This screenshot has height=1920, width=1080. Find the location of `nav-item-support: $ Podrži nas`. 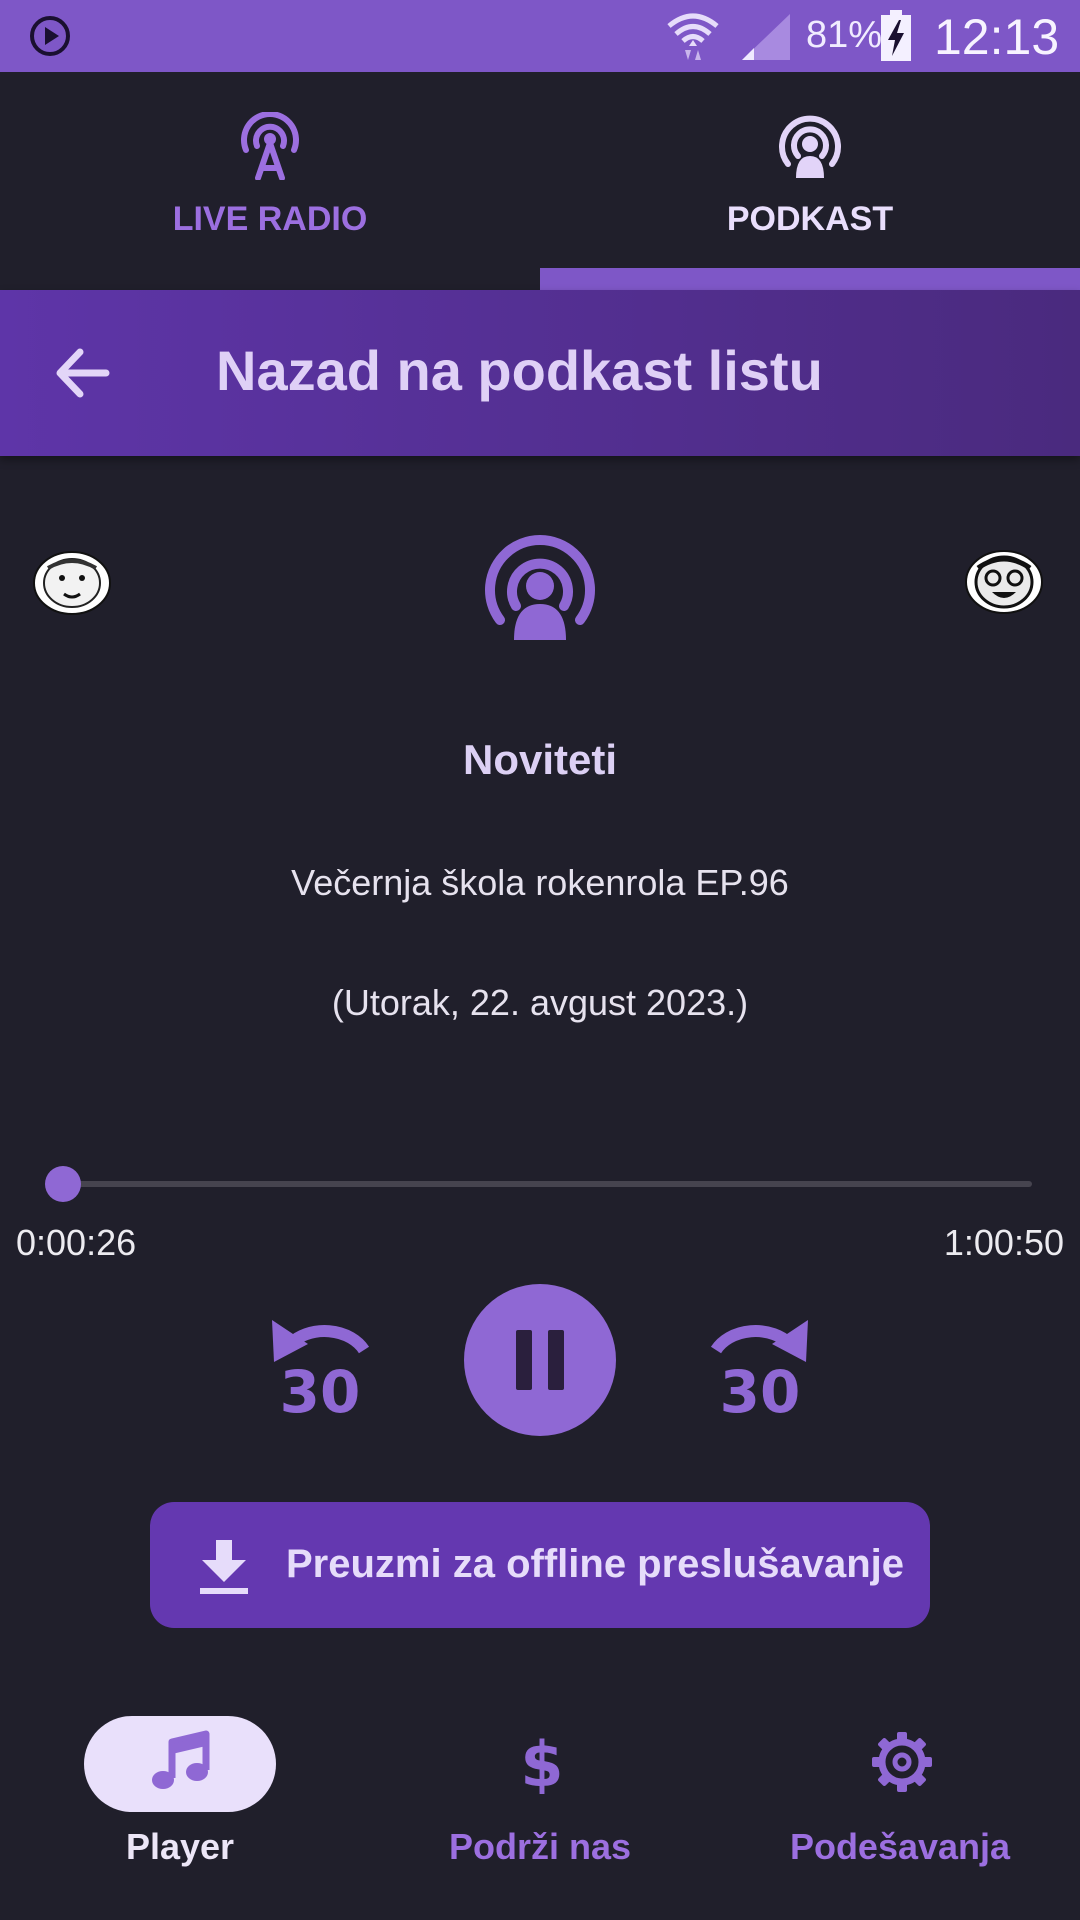

nav-item-support: $ Podrži nas is located at coordinates (540, 1805).